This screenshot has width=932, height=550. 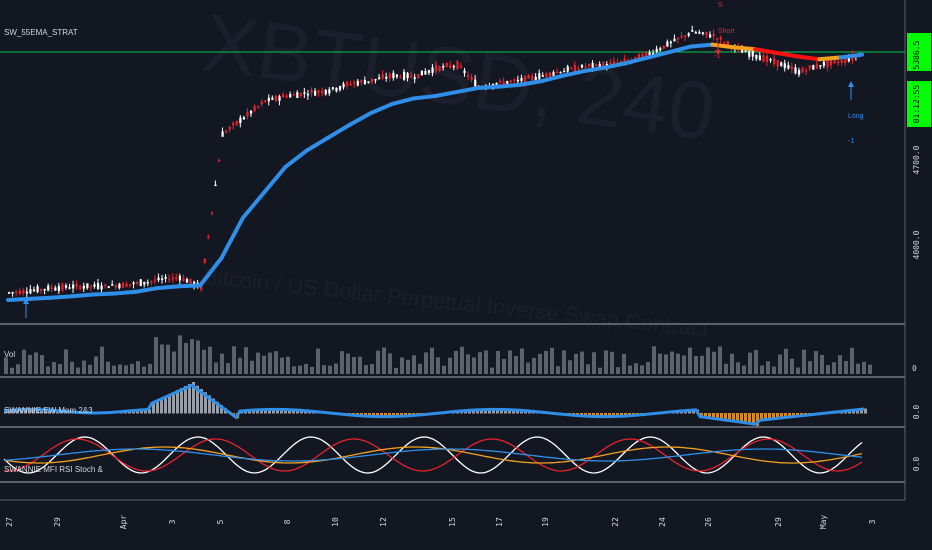 What do you see at coordinates (53, 469) in the screenshot?
I see `oscillator-study-label: SWANNIE MFI RSI Stoch &` at bounding box center [53, 469].